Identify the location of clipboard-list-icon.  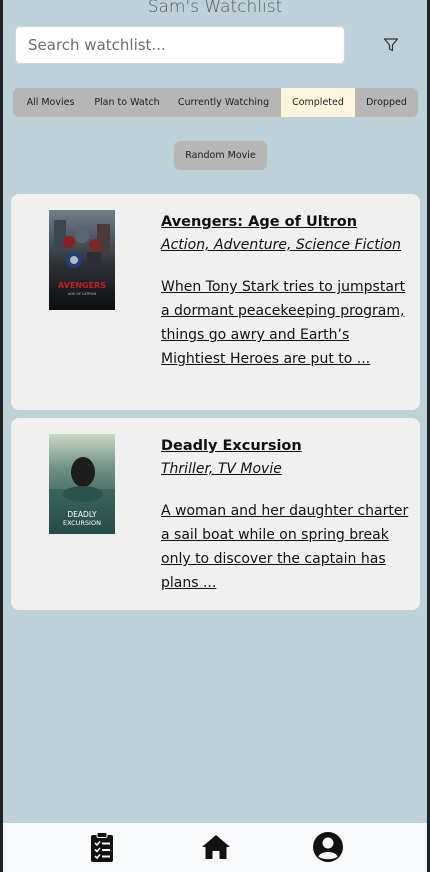
(102, 847).